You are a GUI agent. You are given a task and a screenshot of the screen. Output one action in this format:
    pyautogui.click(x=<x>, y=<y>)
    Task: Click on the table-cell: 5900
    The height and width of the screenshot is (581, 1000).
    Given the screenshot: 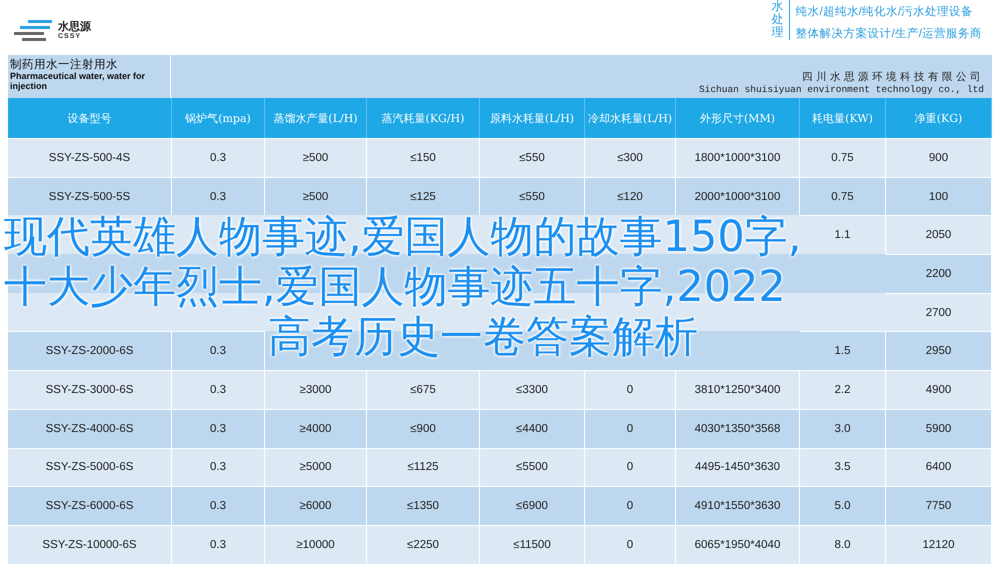 What is the action you would take?
    pyautogui.click(x=939, y=428)
    